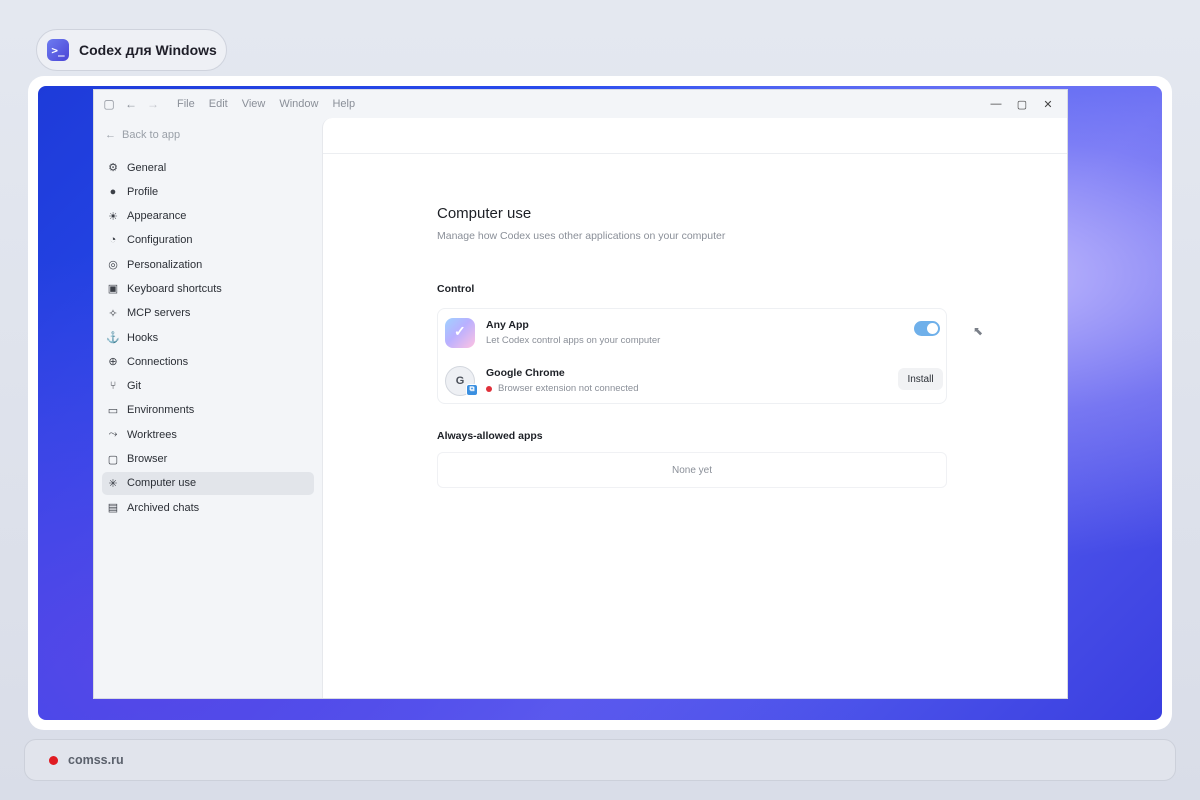 The height and width of the screenshot is (800, 1200). Describe the element at coordinates (208, 264) in the screenshot. I see `sidebar-item-personalization: ◎ Personalization` at that location.